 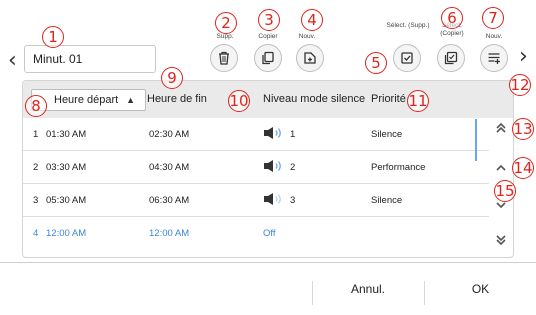 What do you see at coordinates (501, 131) in the screenshot?
I see `double-up-icon` at bounding box center [501, 131].